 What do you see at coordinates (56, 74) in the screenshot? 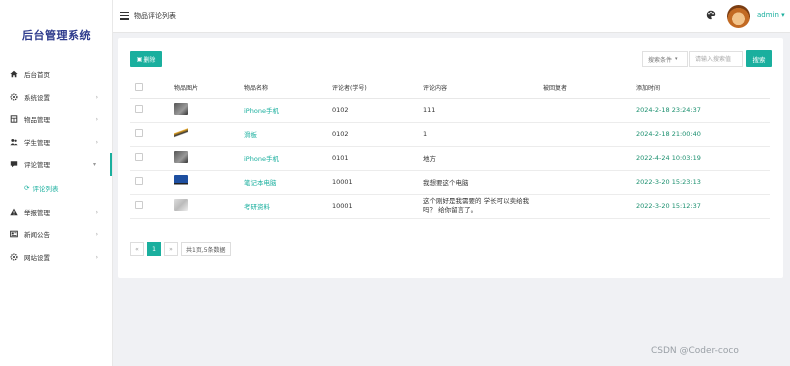
I see `sidebar-item-home: 后台首页` at bounding box center [56, 74].